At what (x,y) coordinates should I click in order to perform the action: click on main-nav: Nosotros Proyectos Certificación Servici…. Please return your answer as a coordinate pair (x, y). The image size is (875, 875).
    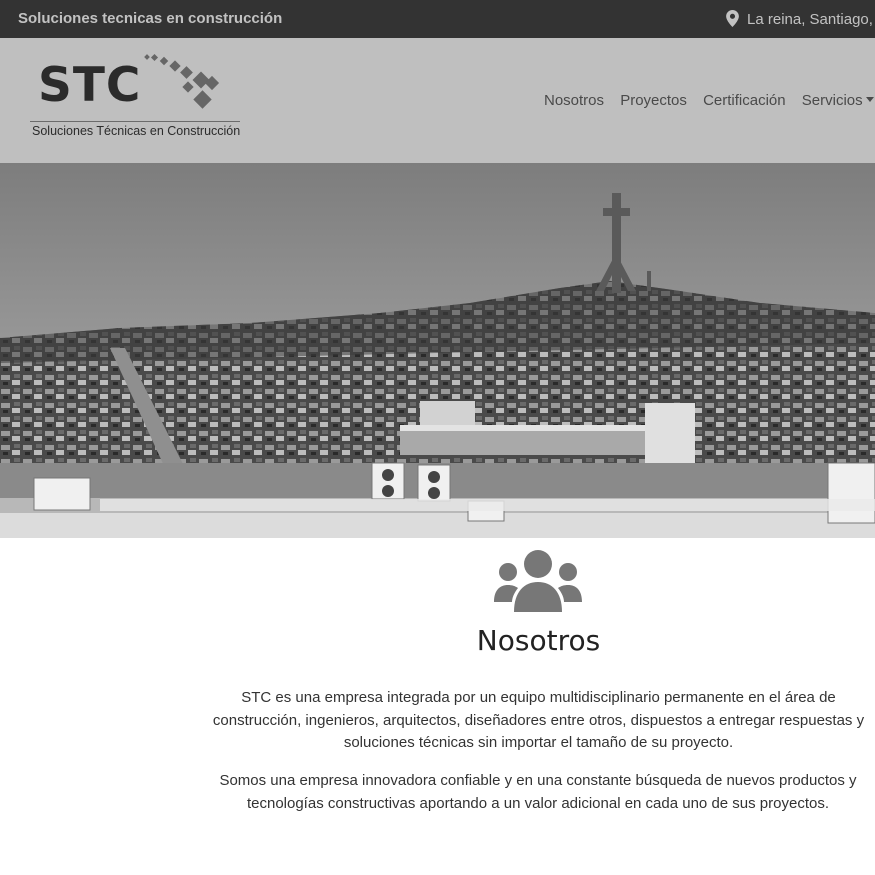
    Looking at the image, I should click on (709, 100).